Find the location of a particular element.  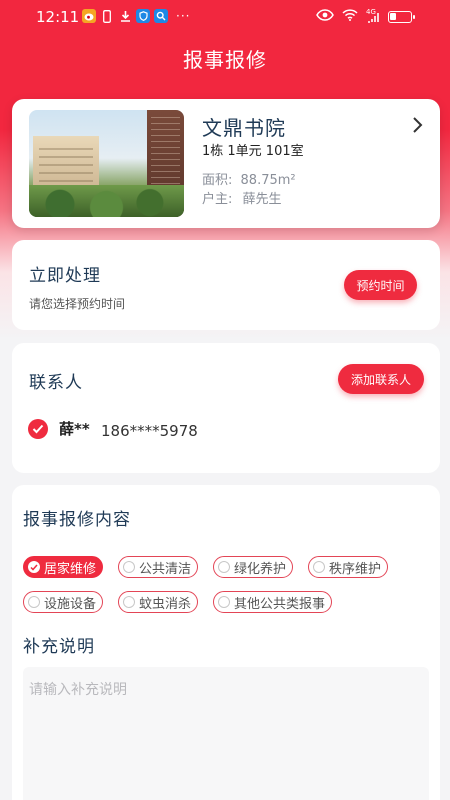

tag-label: 绿化养护 is located at coordinates (260, 569).